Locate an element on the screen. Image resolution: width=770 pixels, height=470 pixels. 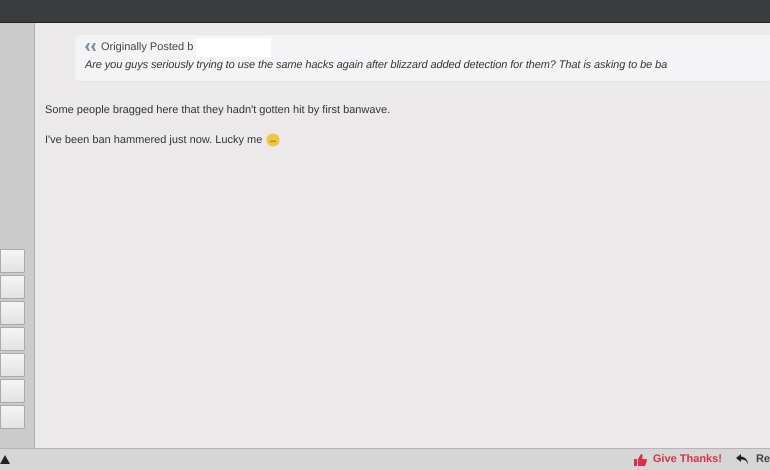
thumbs-up-icon is located at coordinates (639, 459).